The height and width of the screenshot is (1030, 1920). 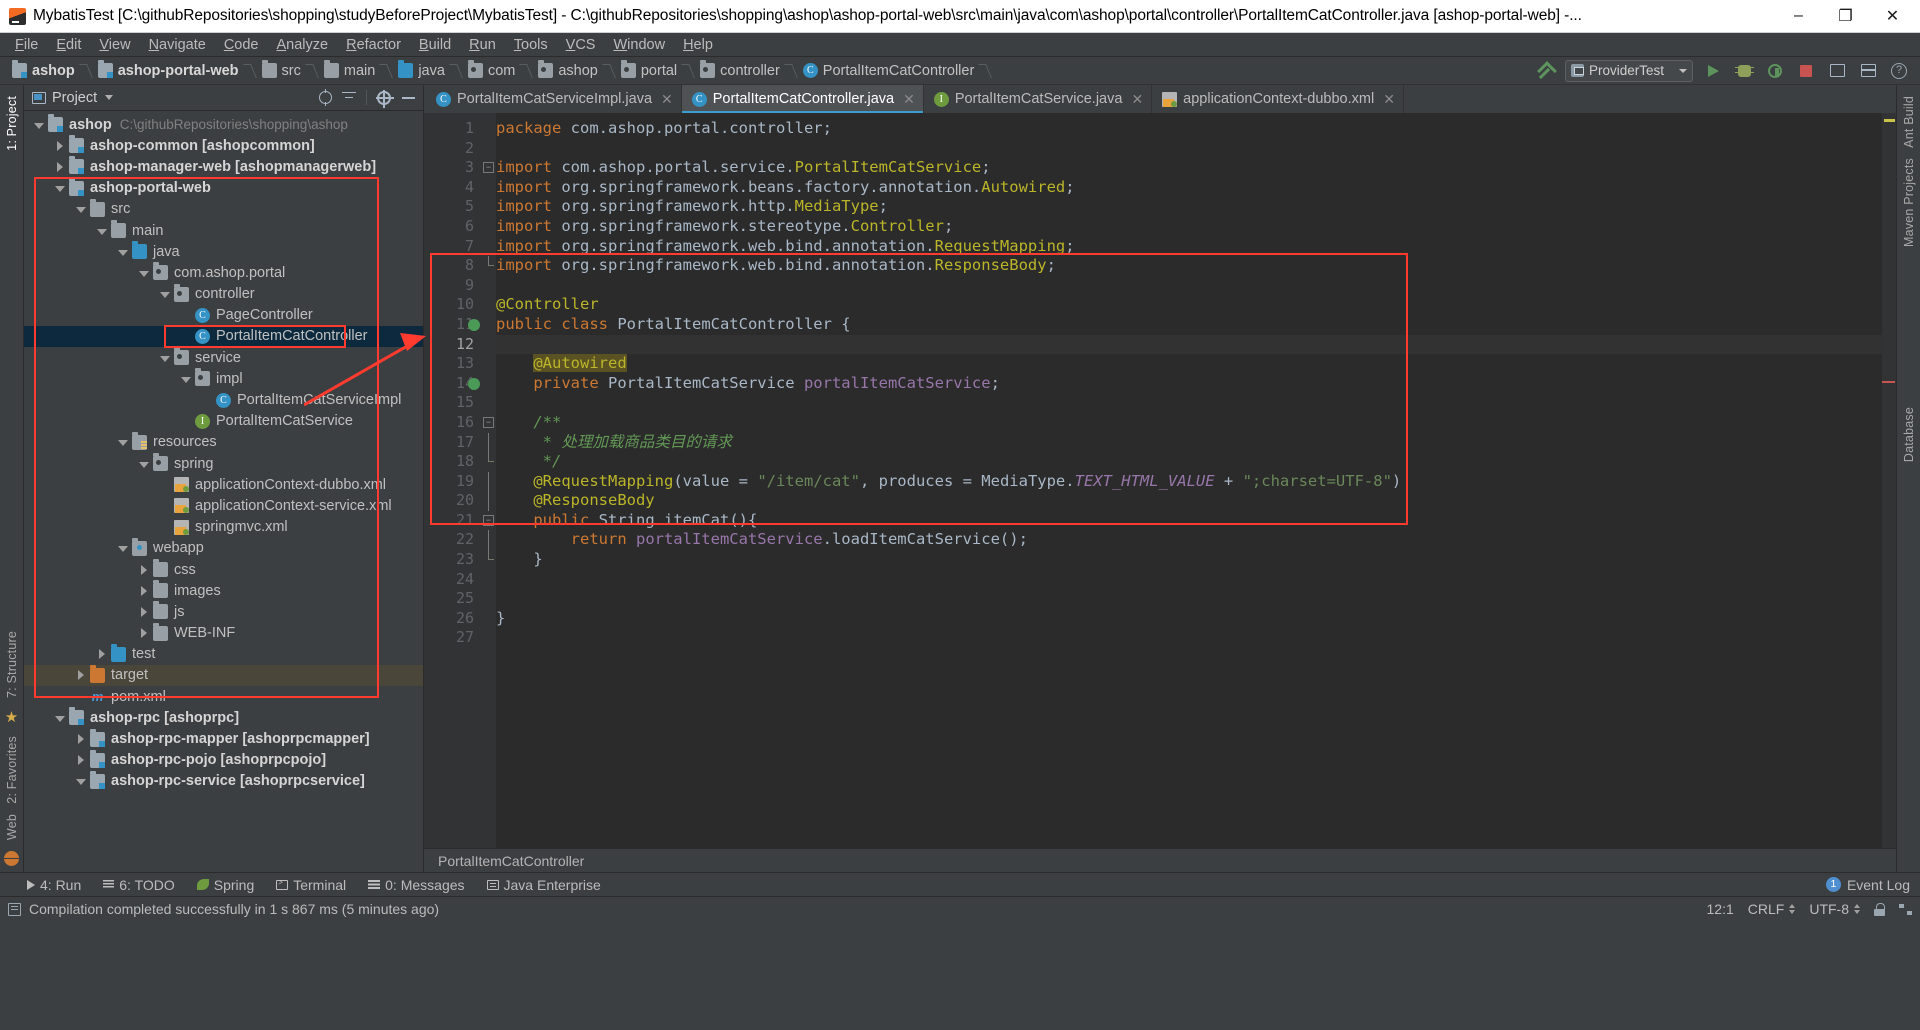 I want to click on tree-node: m pom.xml, so click(x=223, y=696).